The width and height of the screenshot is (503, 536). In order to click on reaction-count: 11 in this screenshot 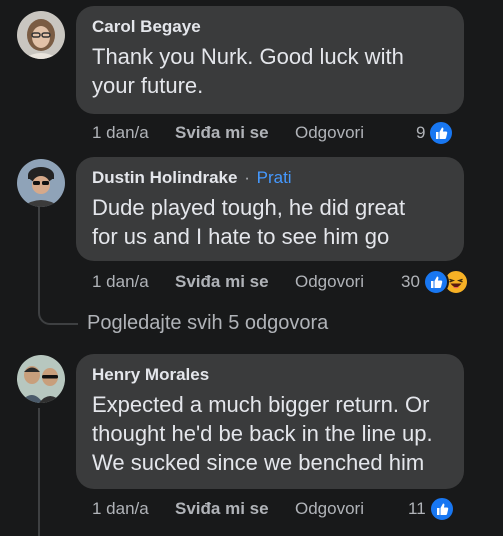, I will do `click(417, 508)`.